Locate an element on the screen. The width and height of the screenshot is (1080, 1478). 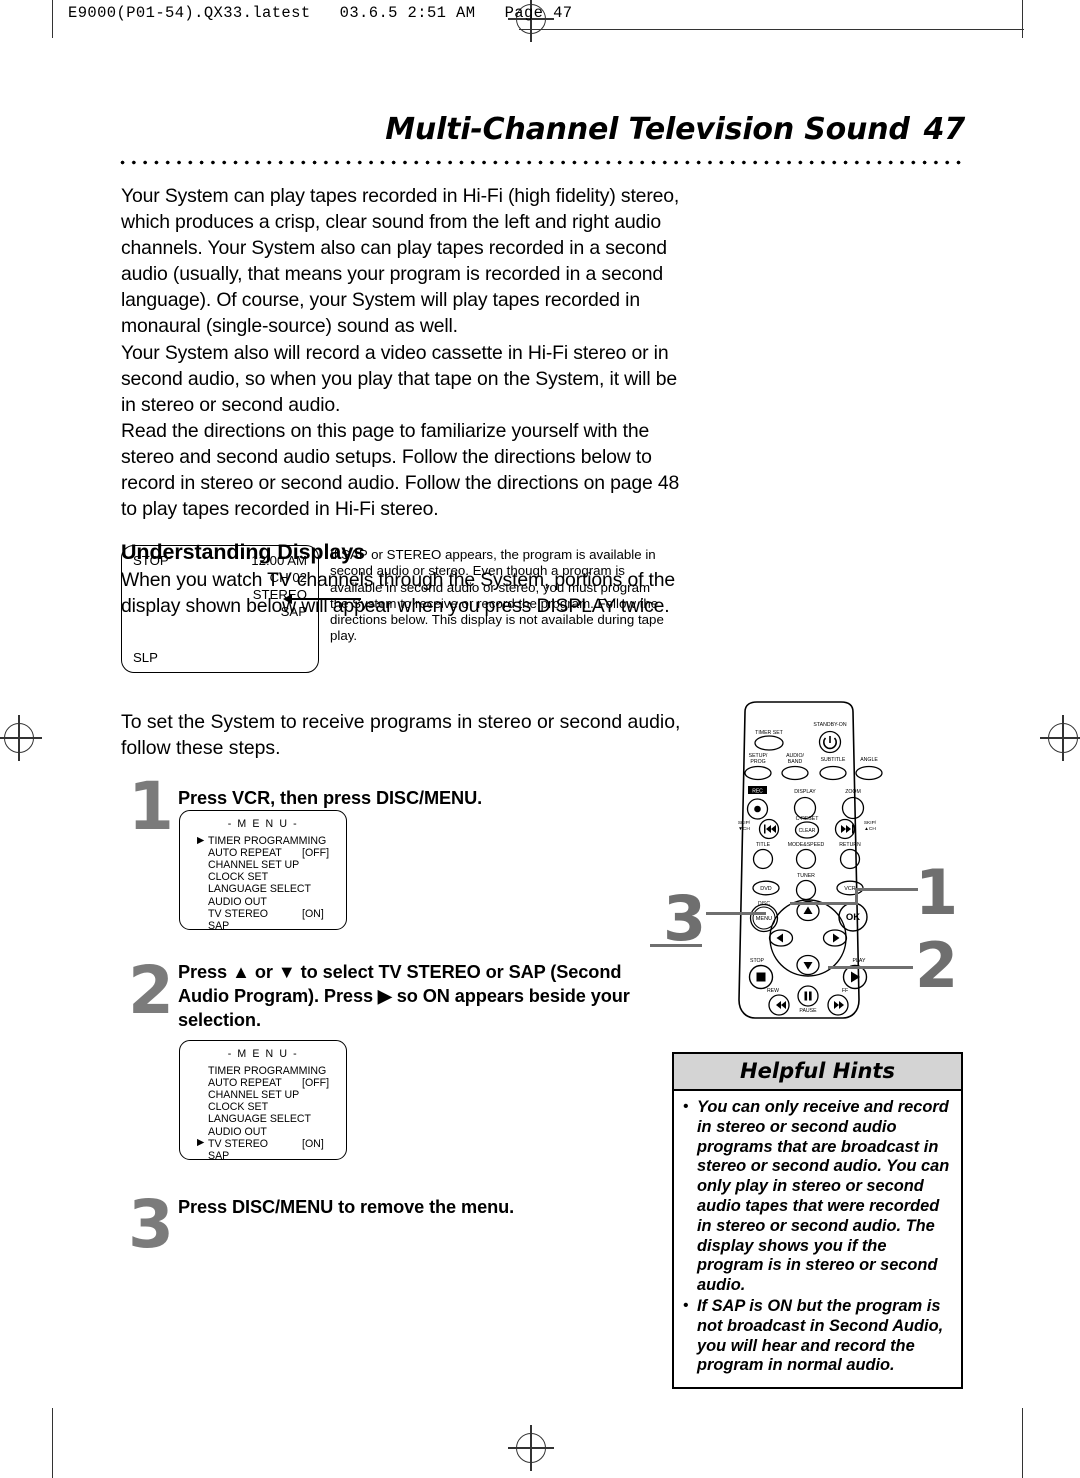
menu-1-title: - M E N U - is located at coordinates (263, 824).